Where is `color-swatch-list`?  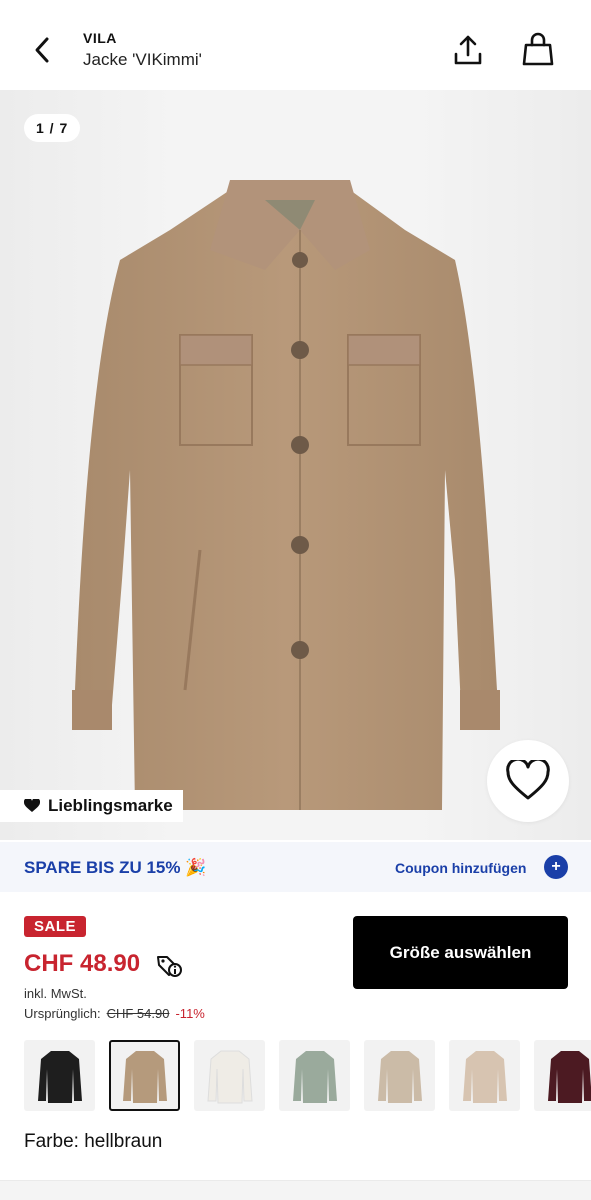 color-swatch-list is located at coordinates (307, 1076).